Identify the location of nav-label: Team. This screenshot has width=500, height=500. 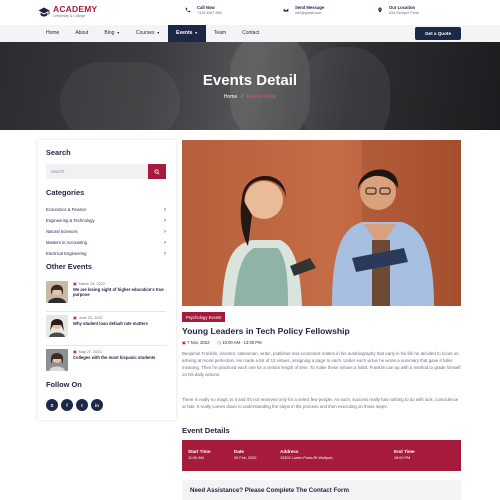
(220, 33).